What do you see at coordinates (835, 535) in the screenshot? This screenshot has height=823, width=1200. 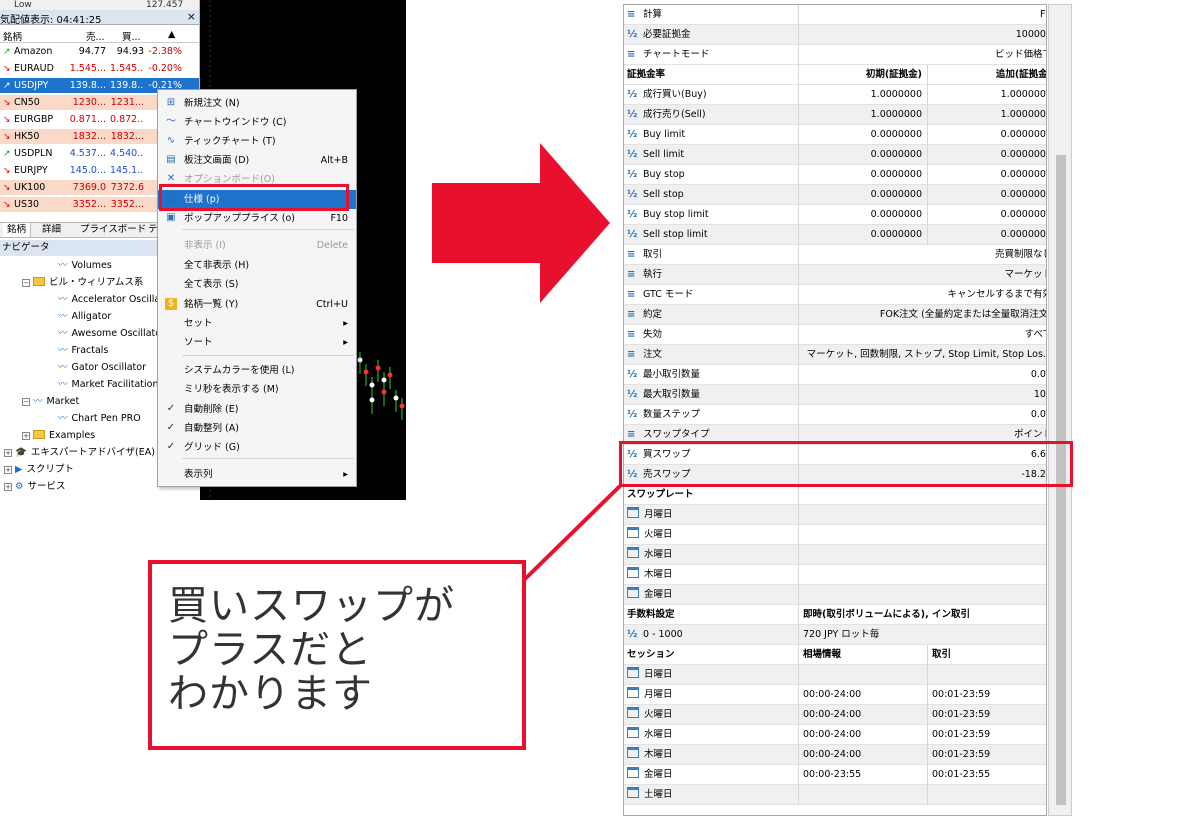 I see `spec-row: 火曜日 1` at bounding box center [835, 535].